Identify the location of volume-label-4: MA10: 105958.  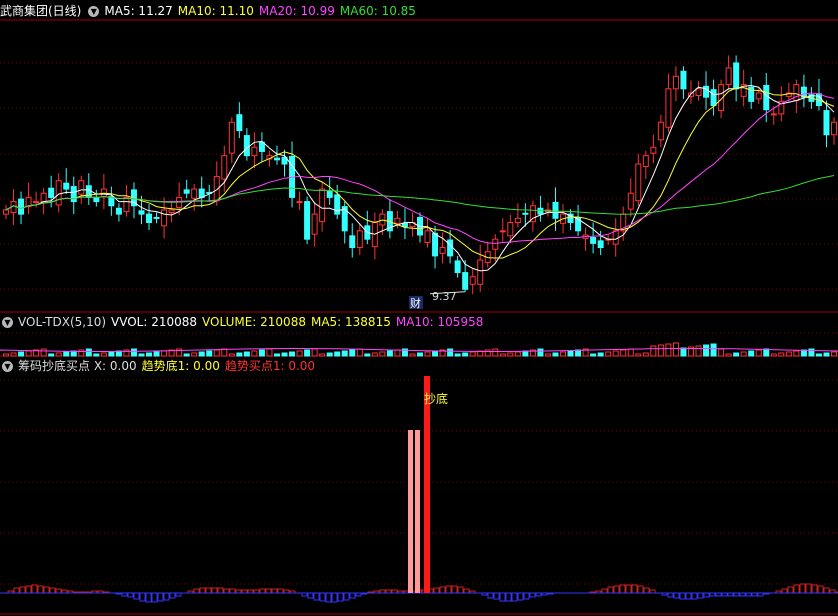
(439, 322).